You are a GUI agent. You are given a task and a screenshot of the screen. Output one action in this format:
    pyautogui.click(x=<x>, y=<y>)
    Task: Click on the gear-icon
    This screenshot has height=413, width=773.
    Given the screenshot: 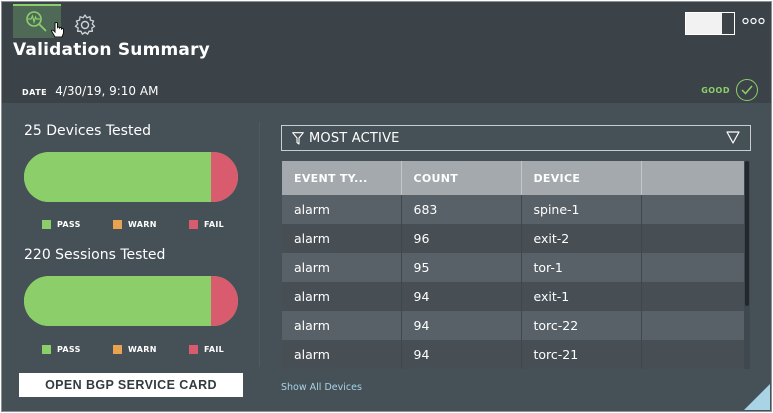 What is the action you would take?
    pyautogui.click(x=85, y=25)
    